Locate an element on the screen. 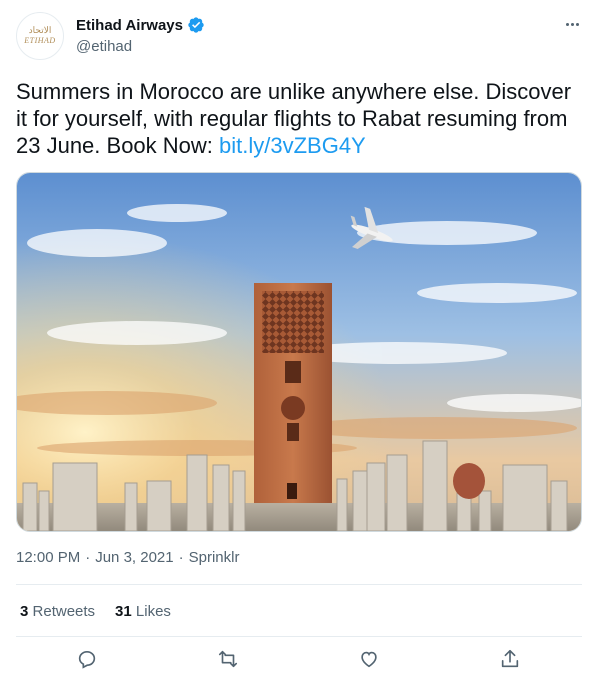 Image resolution: width=598 pixels, height=685 pixels. retweets-stat: 3 Retweets is located at coordinates (57, 611).